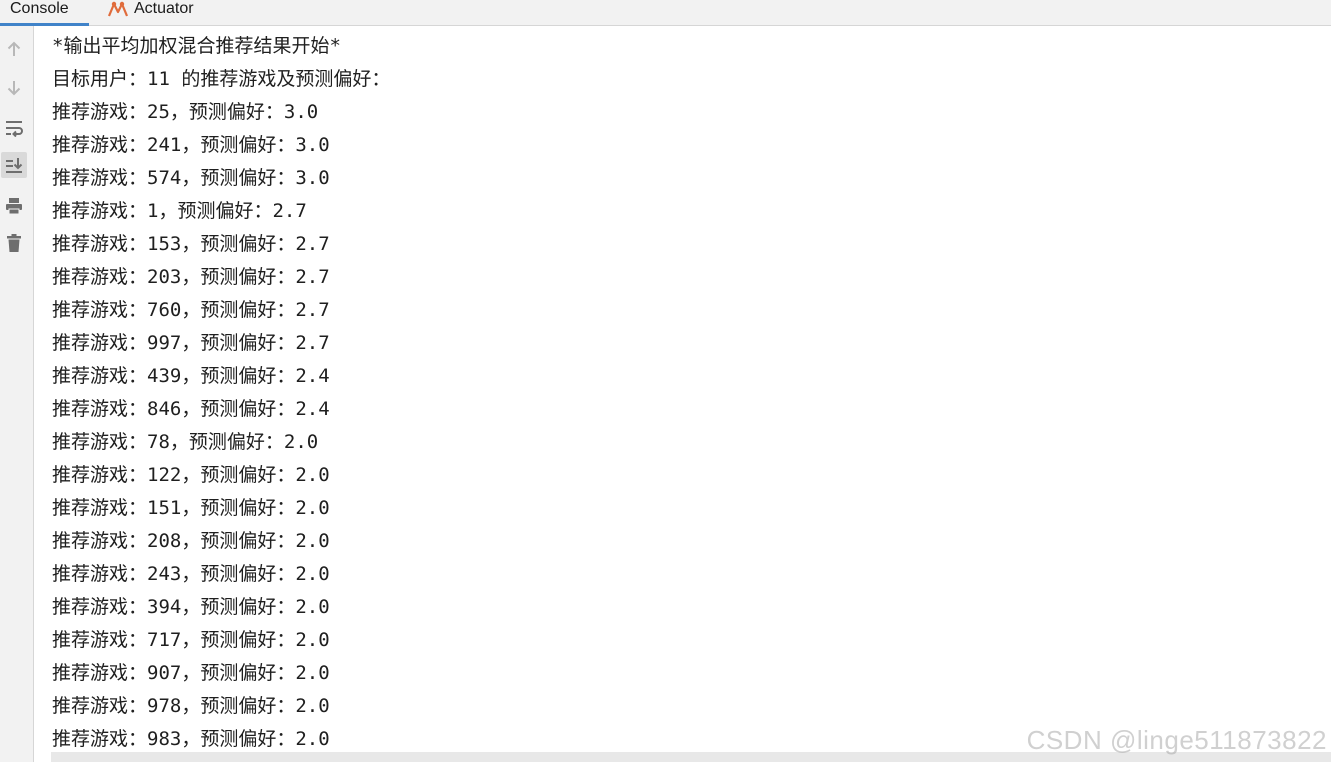 This screenshot has height=762, width=1331. What do you see at coordinates (191, 343) in the screenshot?
I see `console-line: 推荐游戏：997，预测偏好：2.7` at bounding box center [191, 343].